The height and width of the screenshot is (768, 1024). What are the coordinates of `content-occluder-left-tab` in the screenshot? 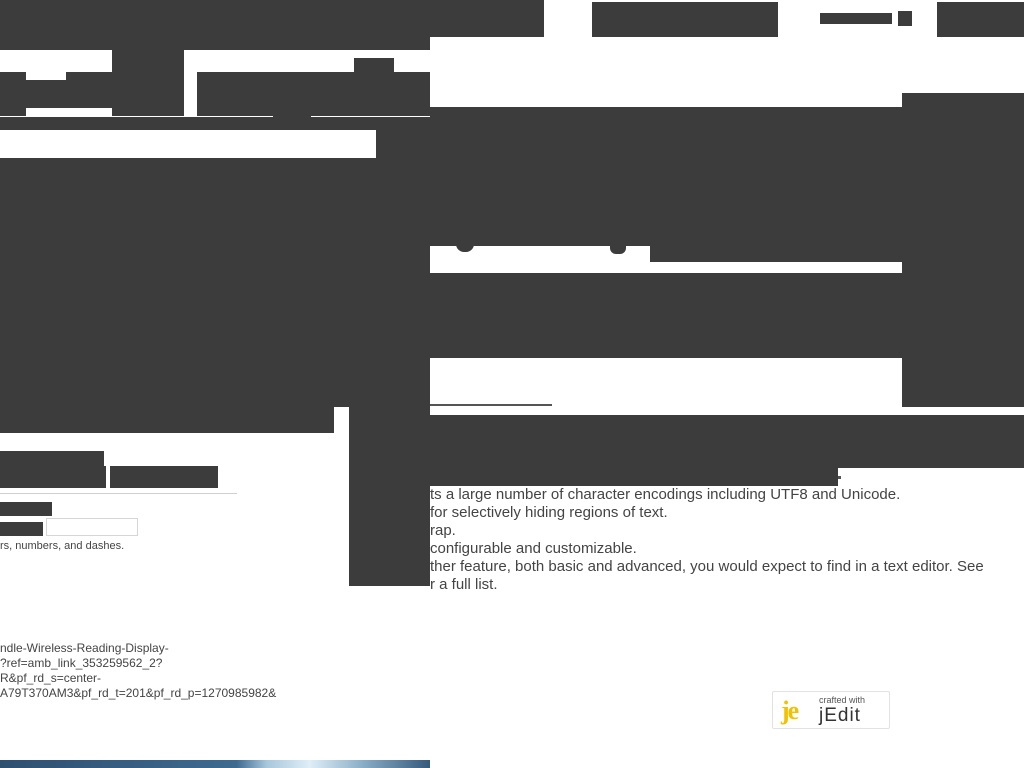 It's located at (403, 144).